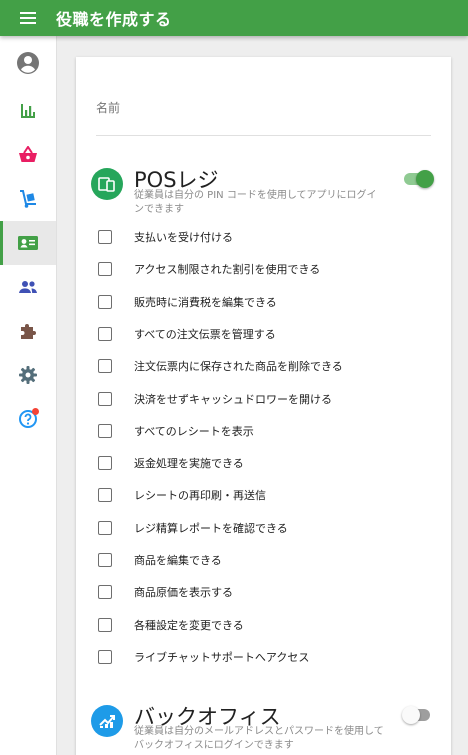 Image resolution: width=468 pixels, height=755 pixels. What do you see at coordinates (222, 657) in the screenshot?
I see `permission-label: ライブチャットサポートへアクセス` at bounding box center [222, 657].